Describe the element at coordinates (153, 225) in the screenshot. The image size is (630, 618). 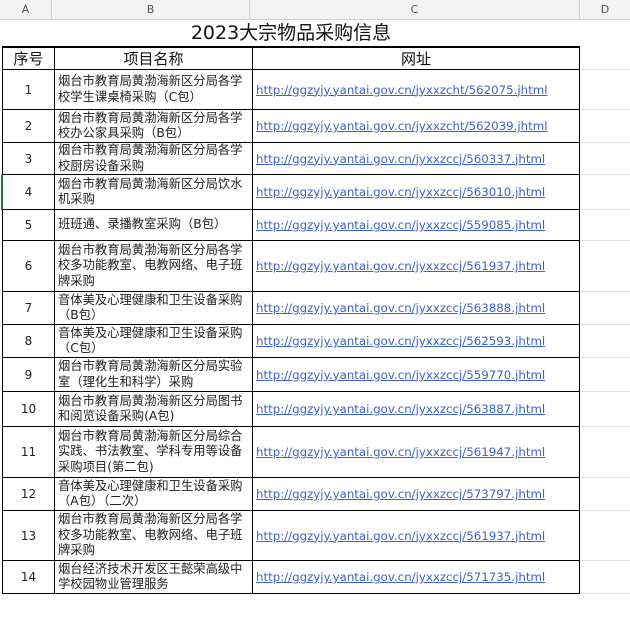
I see `project-name-cell: 班班通、录播教室采购（B包）` at that location.